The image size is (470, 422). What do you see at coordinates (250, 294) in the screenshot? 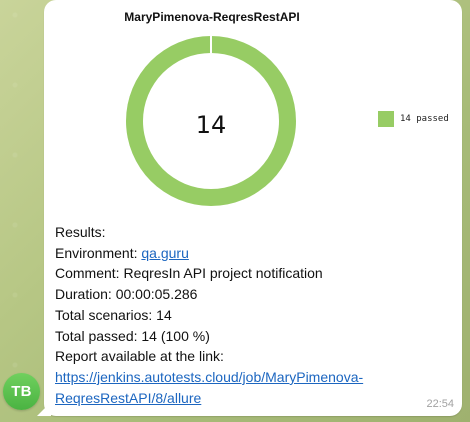
I see `duration-line: Duration: 00:00:05.286` at bounding box center [250, 294].